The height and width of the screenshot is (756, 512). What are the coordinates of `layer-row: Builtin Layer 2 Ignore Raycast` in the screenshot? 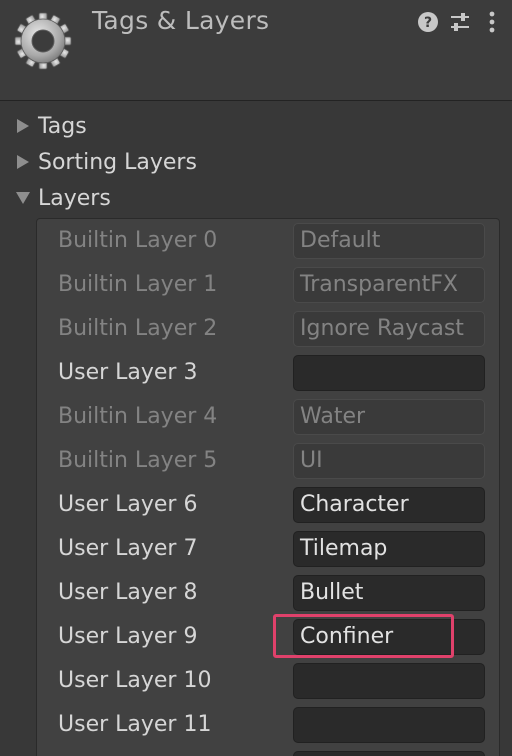 It's located at (268, 329).